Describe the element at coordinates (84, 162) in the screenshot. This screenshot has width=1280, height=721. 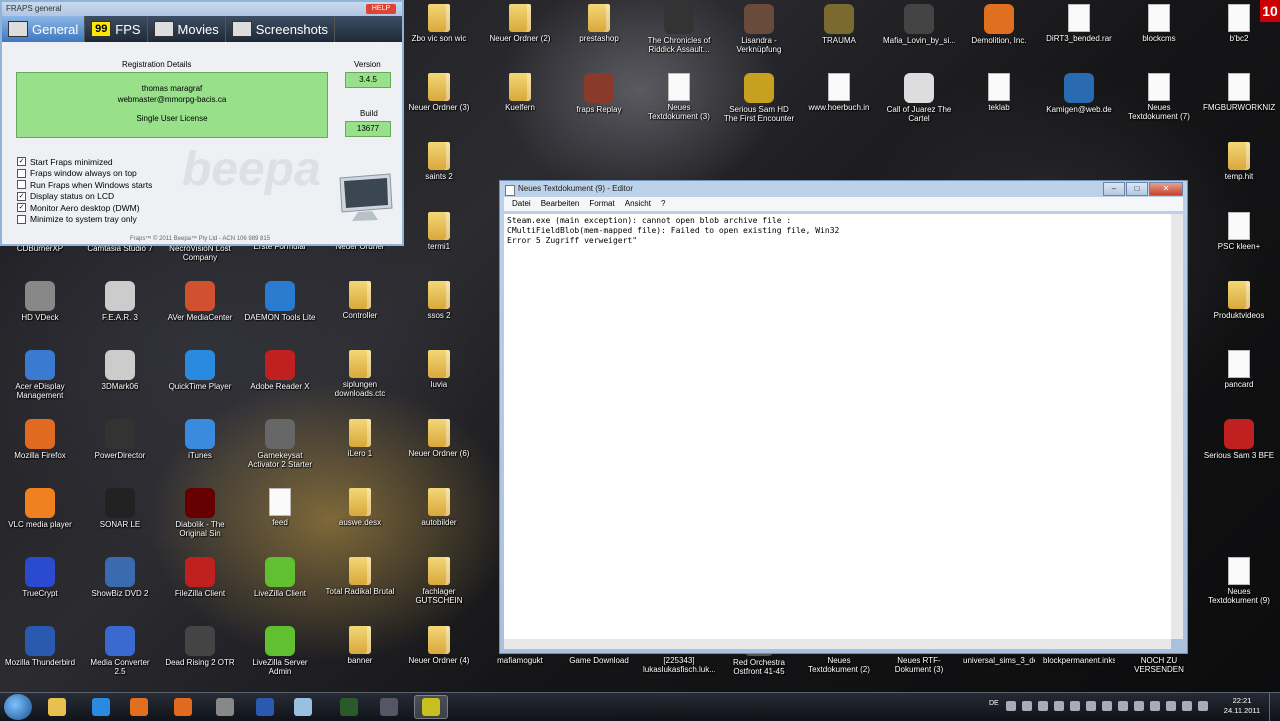
I see `fraps-option: ✓ Start Fraps minimized` at that location.